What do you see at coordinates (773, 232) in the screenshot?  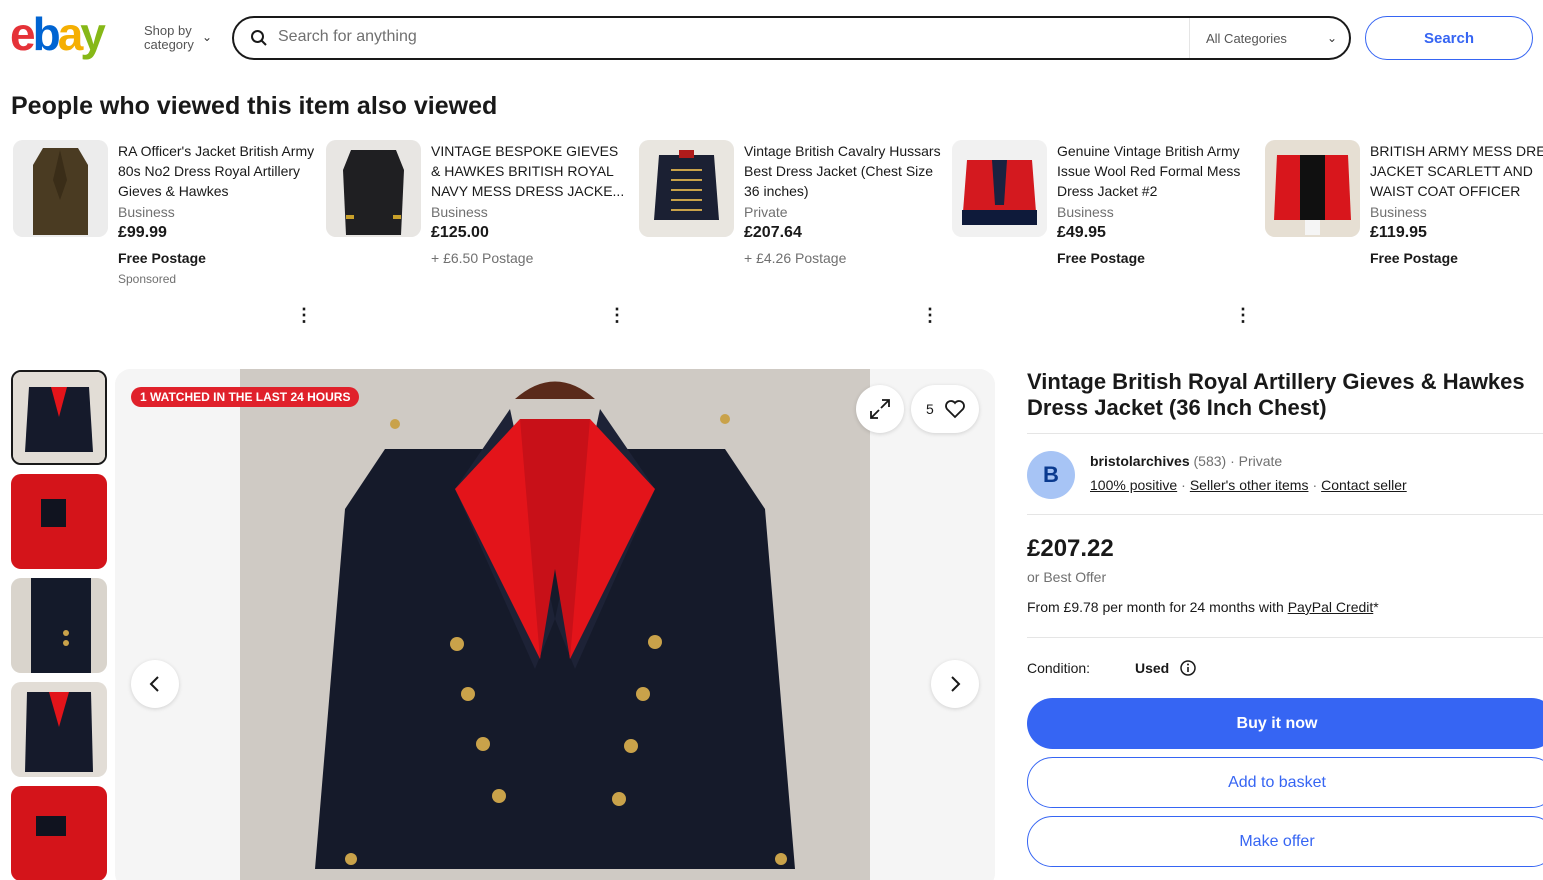 I see `card-price: £207.64` at bounding box center [773, 232].